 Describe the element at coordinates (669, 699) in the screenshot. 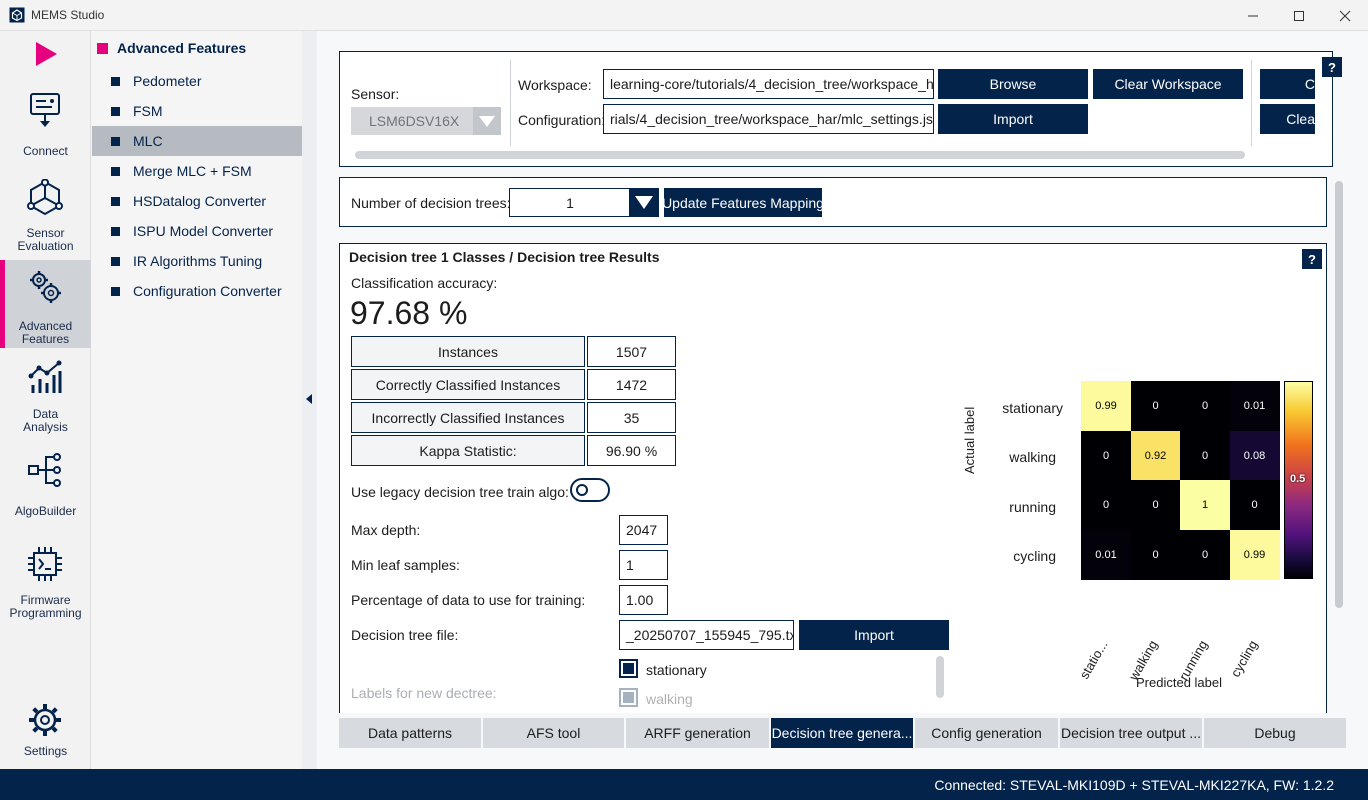

I see `label-option-walking: walking` at that location.